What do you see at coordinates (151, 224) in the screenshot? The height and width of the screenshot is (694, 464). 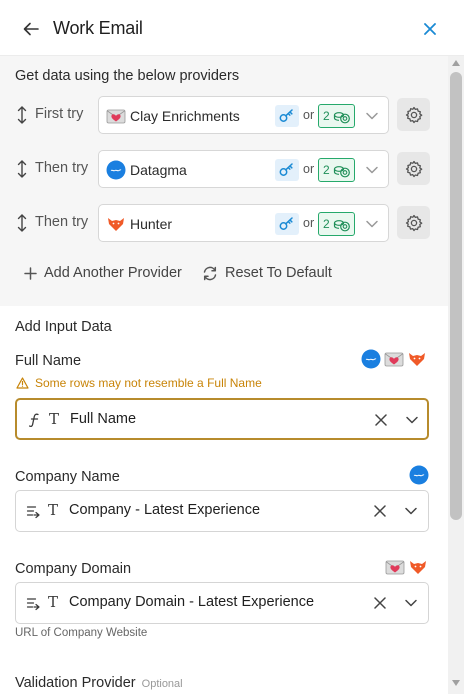 I see `provider-name: Hunter` at bounding box center [151, 224].